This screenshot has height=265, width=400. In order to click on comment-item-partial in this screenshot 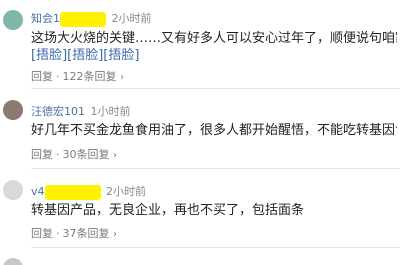, I will do `click(200, 260)`.